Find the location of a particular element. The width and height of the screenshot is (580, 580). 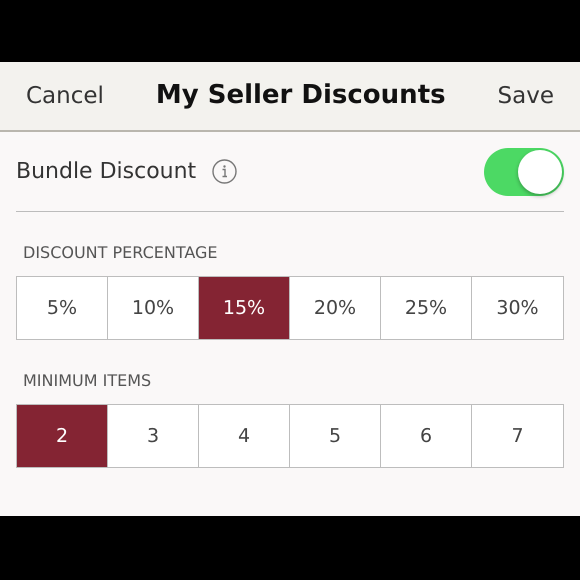

segment-option: 5 is located at coordinates (335, 436).